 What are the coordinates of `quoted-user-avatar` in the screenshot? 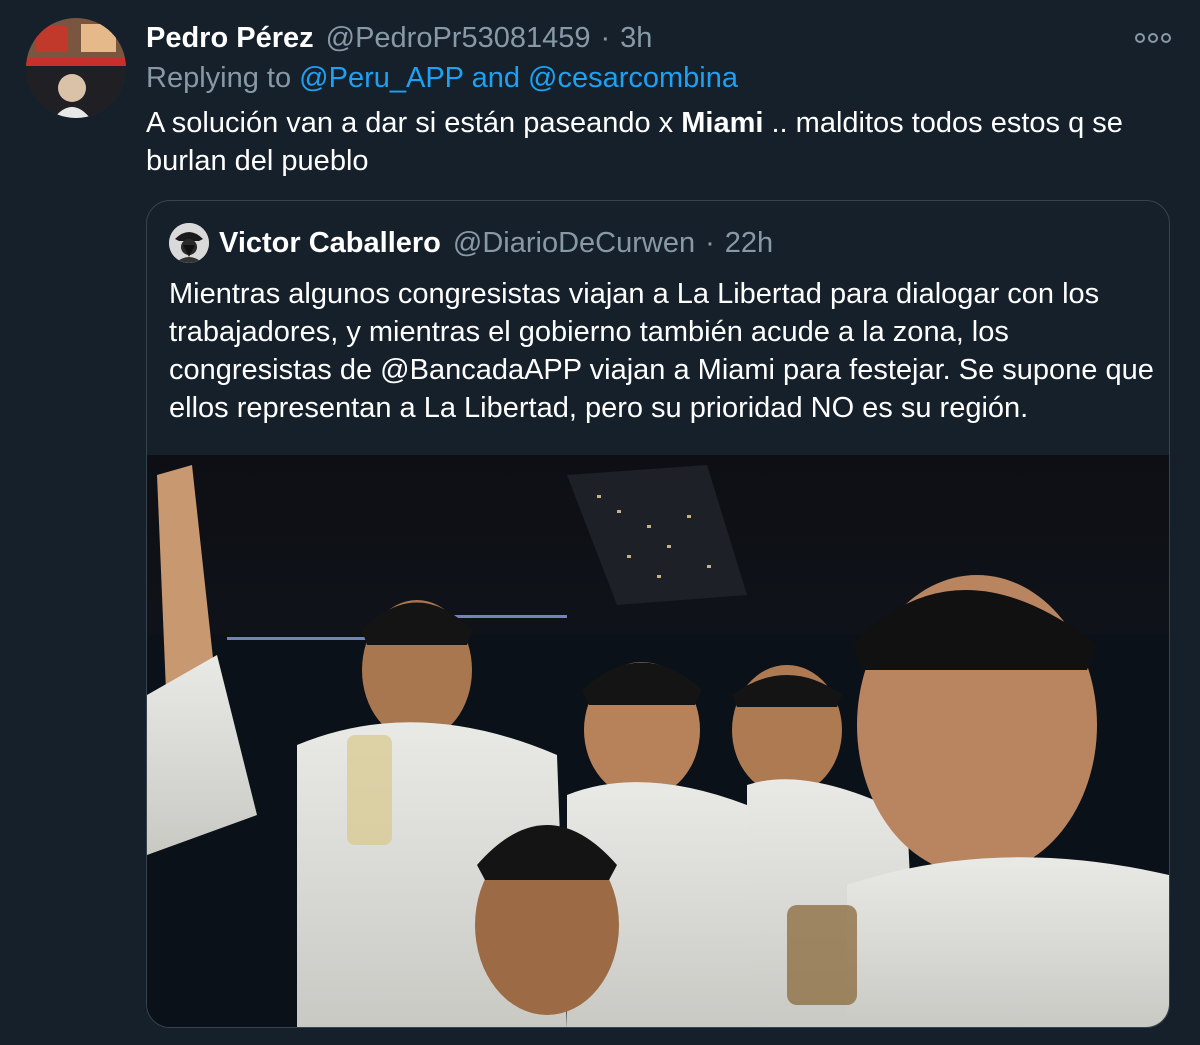 It's located at (189, 243).